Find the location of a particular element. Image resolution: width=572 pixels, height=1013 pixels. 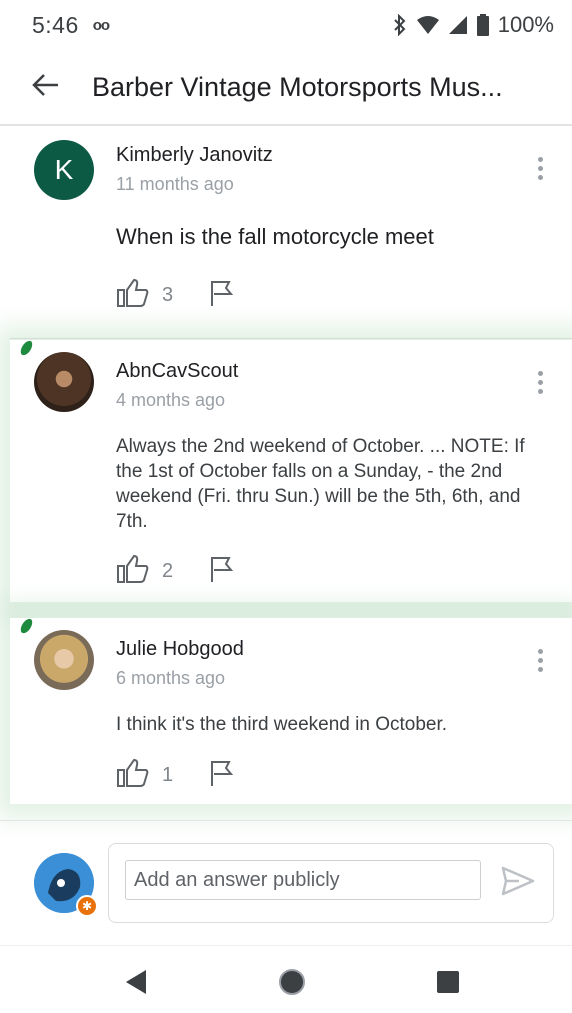

local-guide-badge-icon: ✱ is located at coordinates (87, 906).